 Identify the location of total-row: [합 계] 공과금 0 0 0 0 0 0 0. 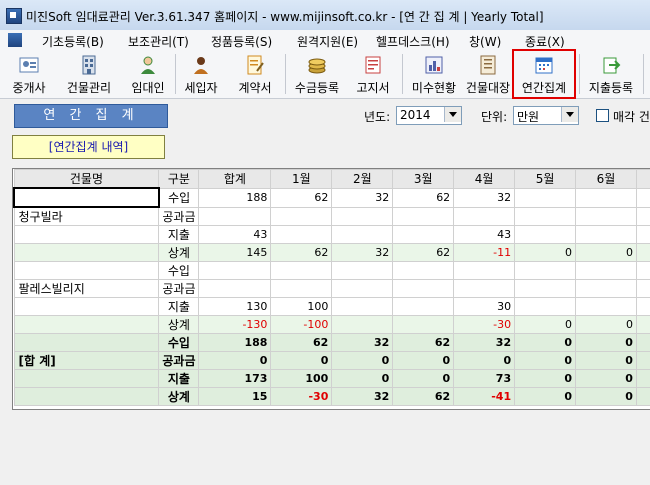
(331, 360).